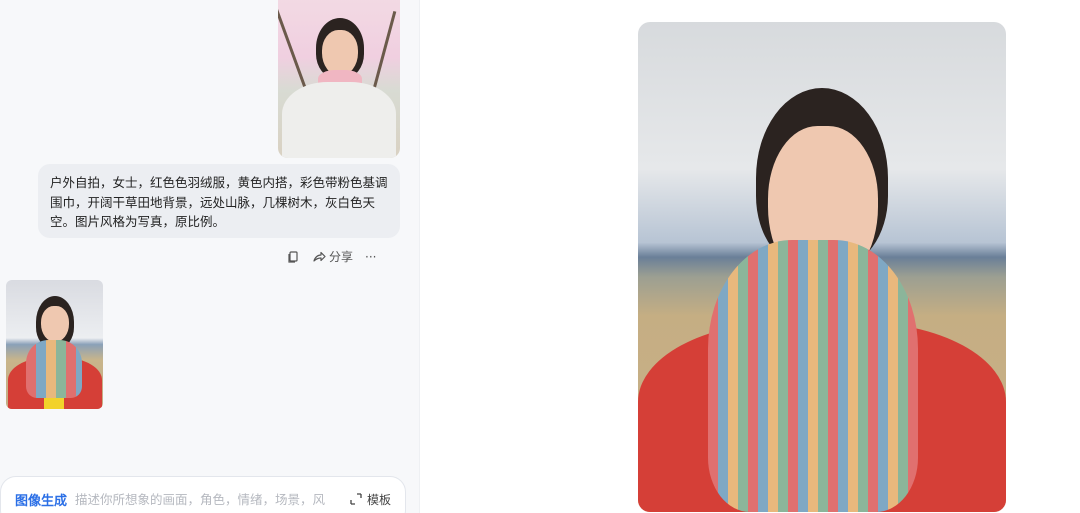  What do you see at coordinates (341, 257) in the screenshot?
I see `share-label: 分享` at bounding box center [341, 257].